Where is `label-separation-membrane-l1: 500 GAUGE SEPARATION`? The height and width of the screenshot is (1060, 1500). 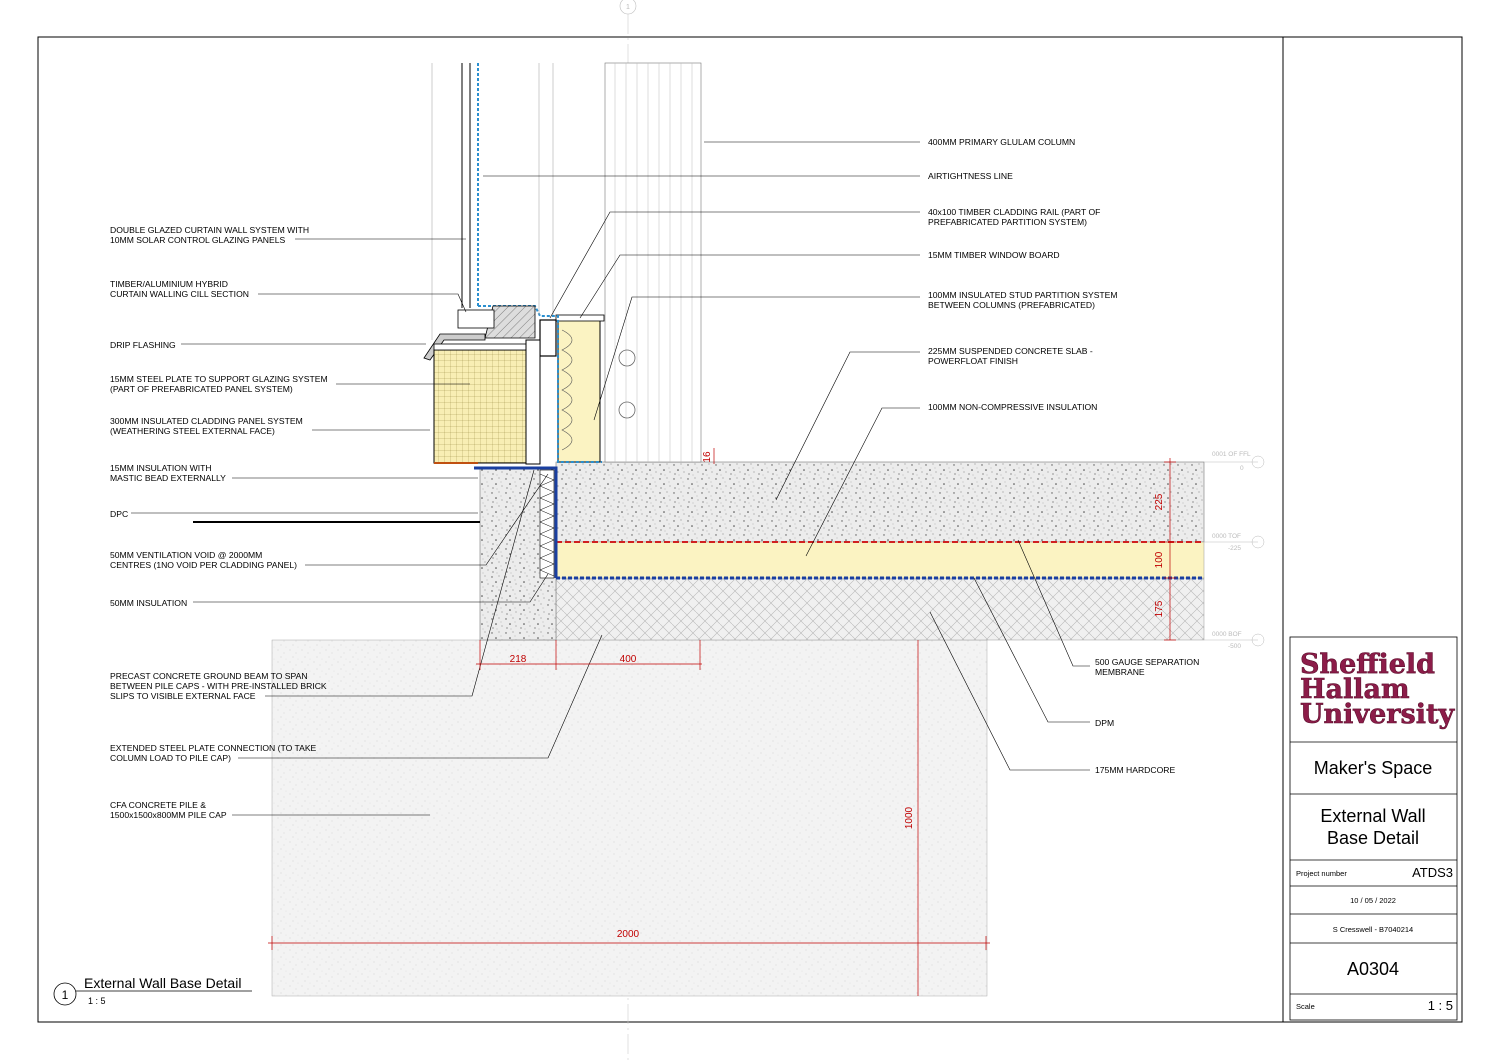
label-separation-membrane-l1: 500 GAUGE SEPARATION is located at coordinates (1147, 662).